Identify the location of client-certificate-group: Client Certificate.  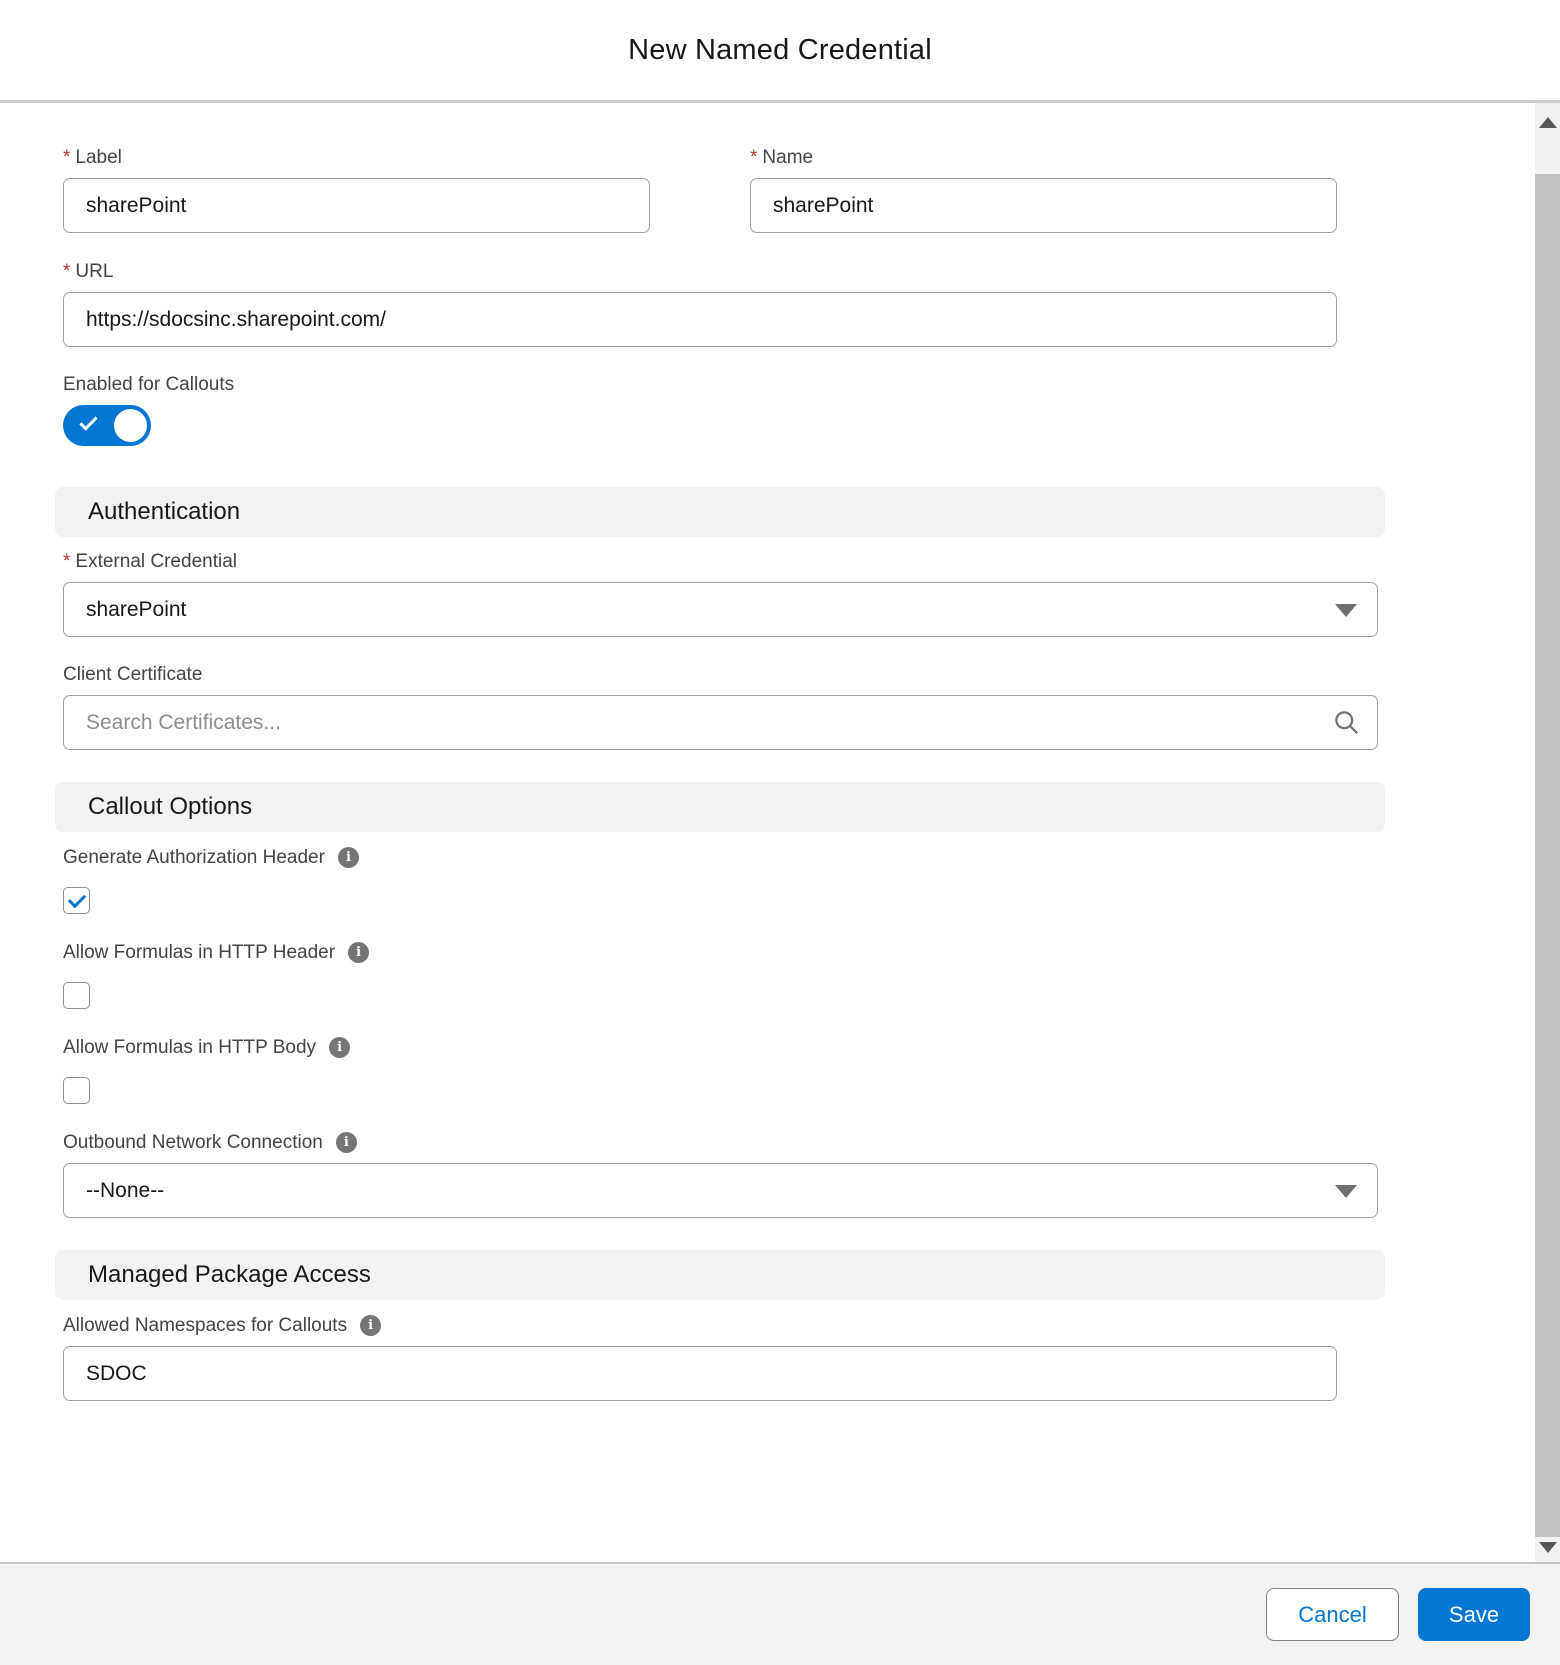
(799, 707).